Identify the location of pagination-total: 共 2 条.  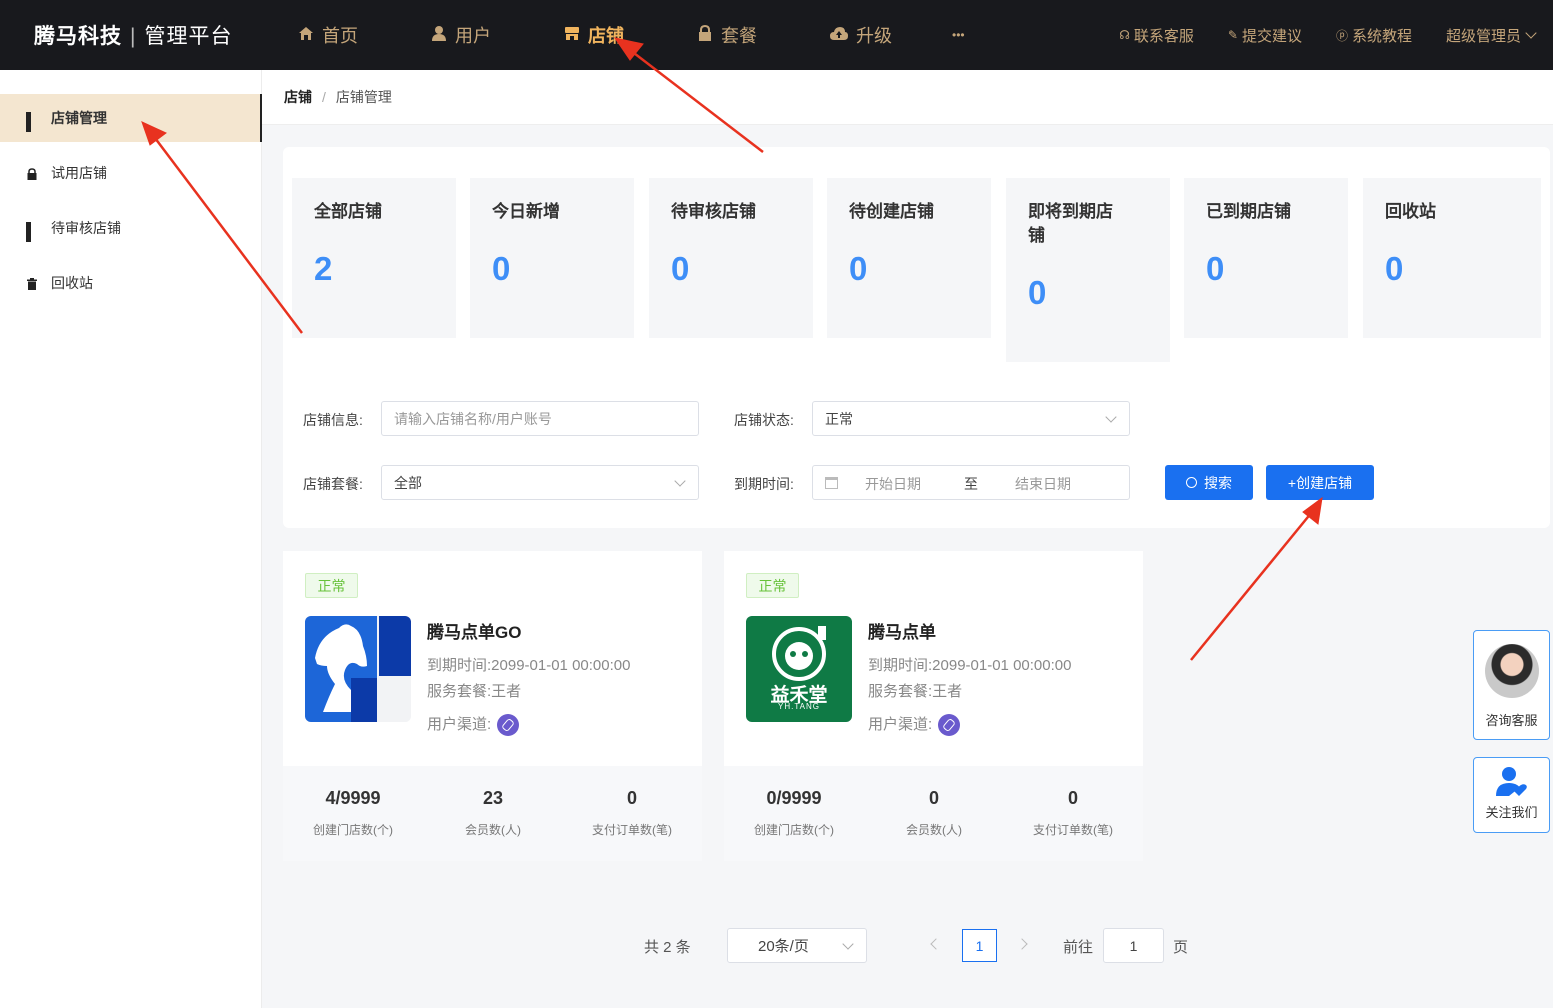
(667, 947).